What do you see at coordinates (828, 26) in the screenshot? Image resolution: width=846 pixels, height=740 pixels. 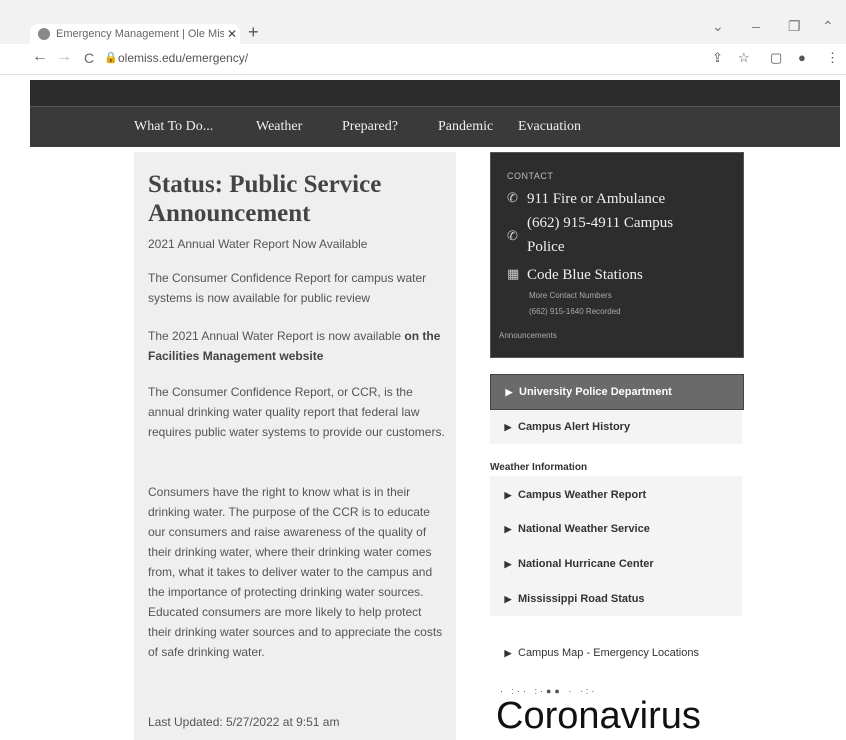 I see `close-window-icon: ⌃` at bounding box center [828, 26].